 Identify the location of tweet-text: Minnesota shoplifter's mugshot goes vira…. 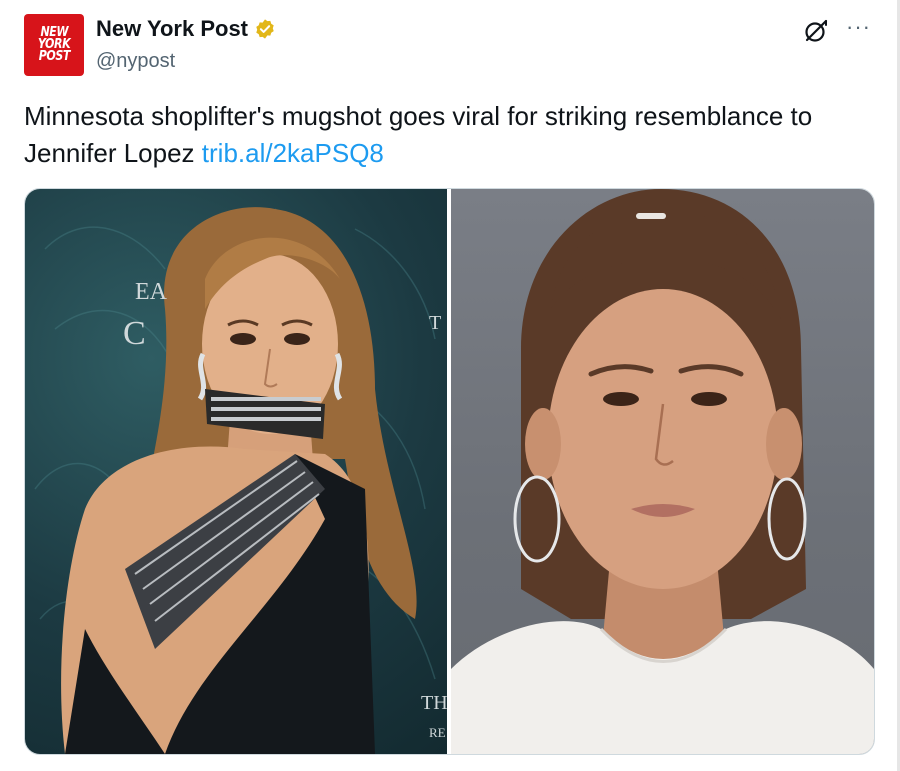
(444, 135).